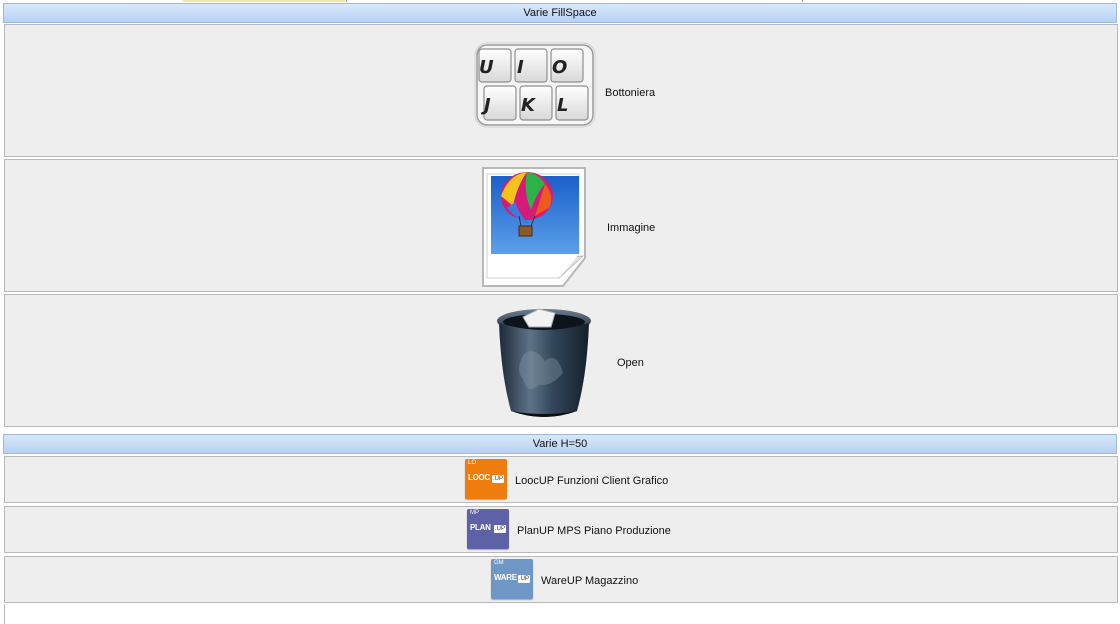 The width and height of the screenshot is (1120, 624). I want to click on row-wareup: GM WARE .UP WareUP Magazzino, so click(561, 579).